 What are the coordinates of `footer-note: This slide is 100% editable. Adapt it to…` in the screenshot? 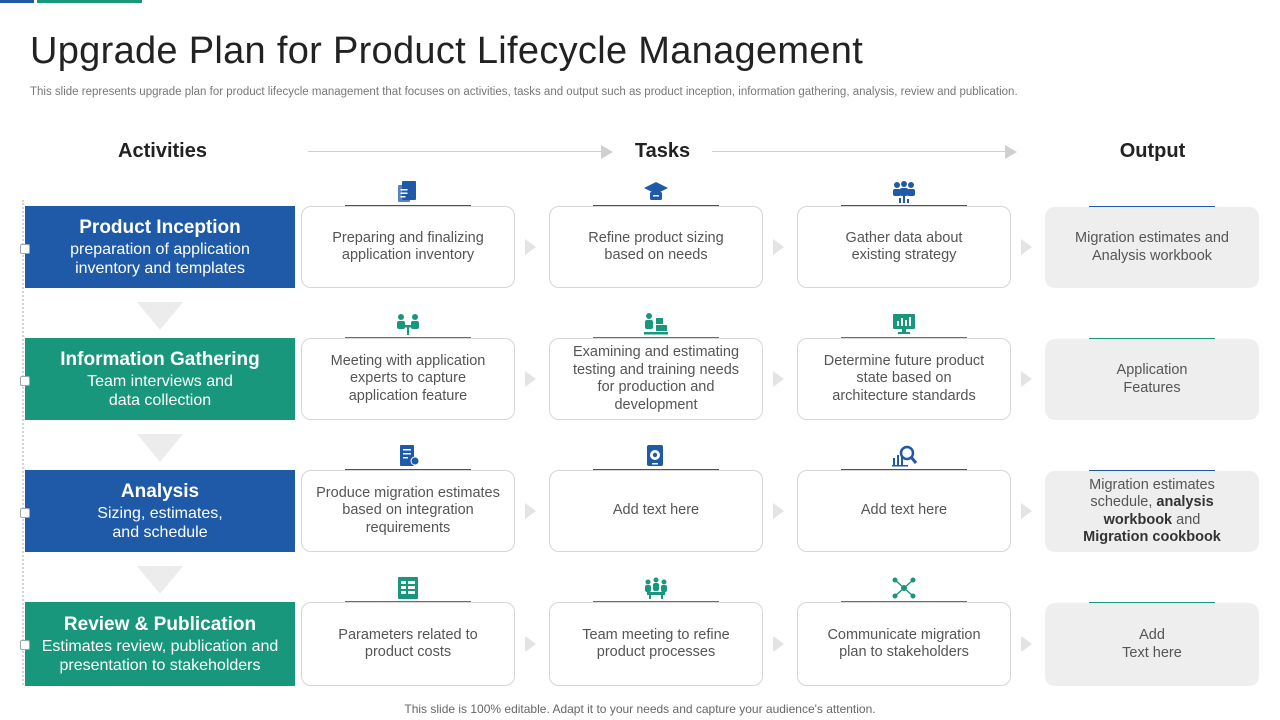 It's located at (640, 709).